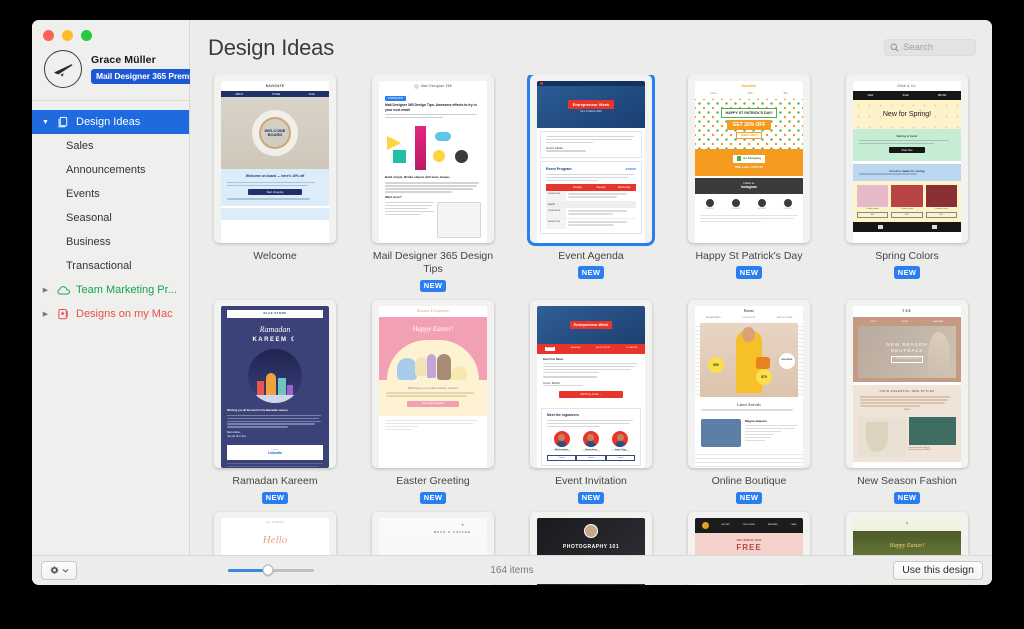 This screenshot has width=1024, height=629. I want to click on mac-design-icon, so click(63, 314).